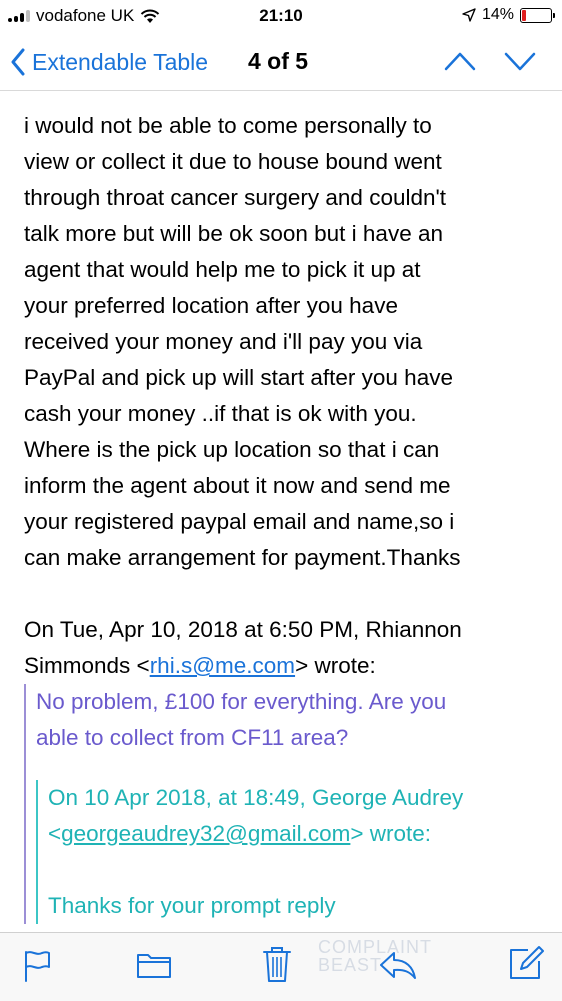 Image resolution: width=562 pixels, height=1001 pixels. I want to click on chevron-down-icon, so click(520, 61).